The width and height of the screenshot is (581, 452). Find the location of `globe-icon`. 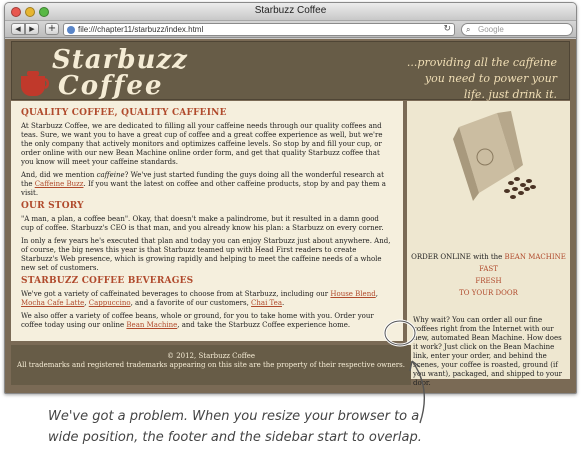

globe-icon is located at coordinates (71, 30).